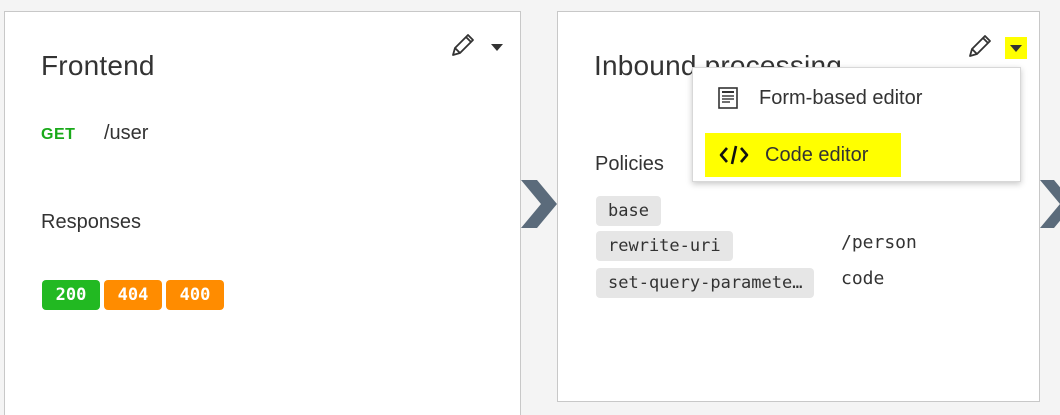 The width and height of the screenshot is (1060, 415). What do you see at coordinates (841, 97) in the screenshot?
I see `menu-item-label: Form-based editor` at bounding box center [841, 97].